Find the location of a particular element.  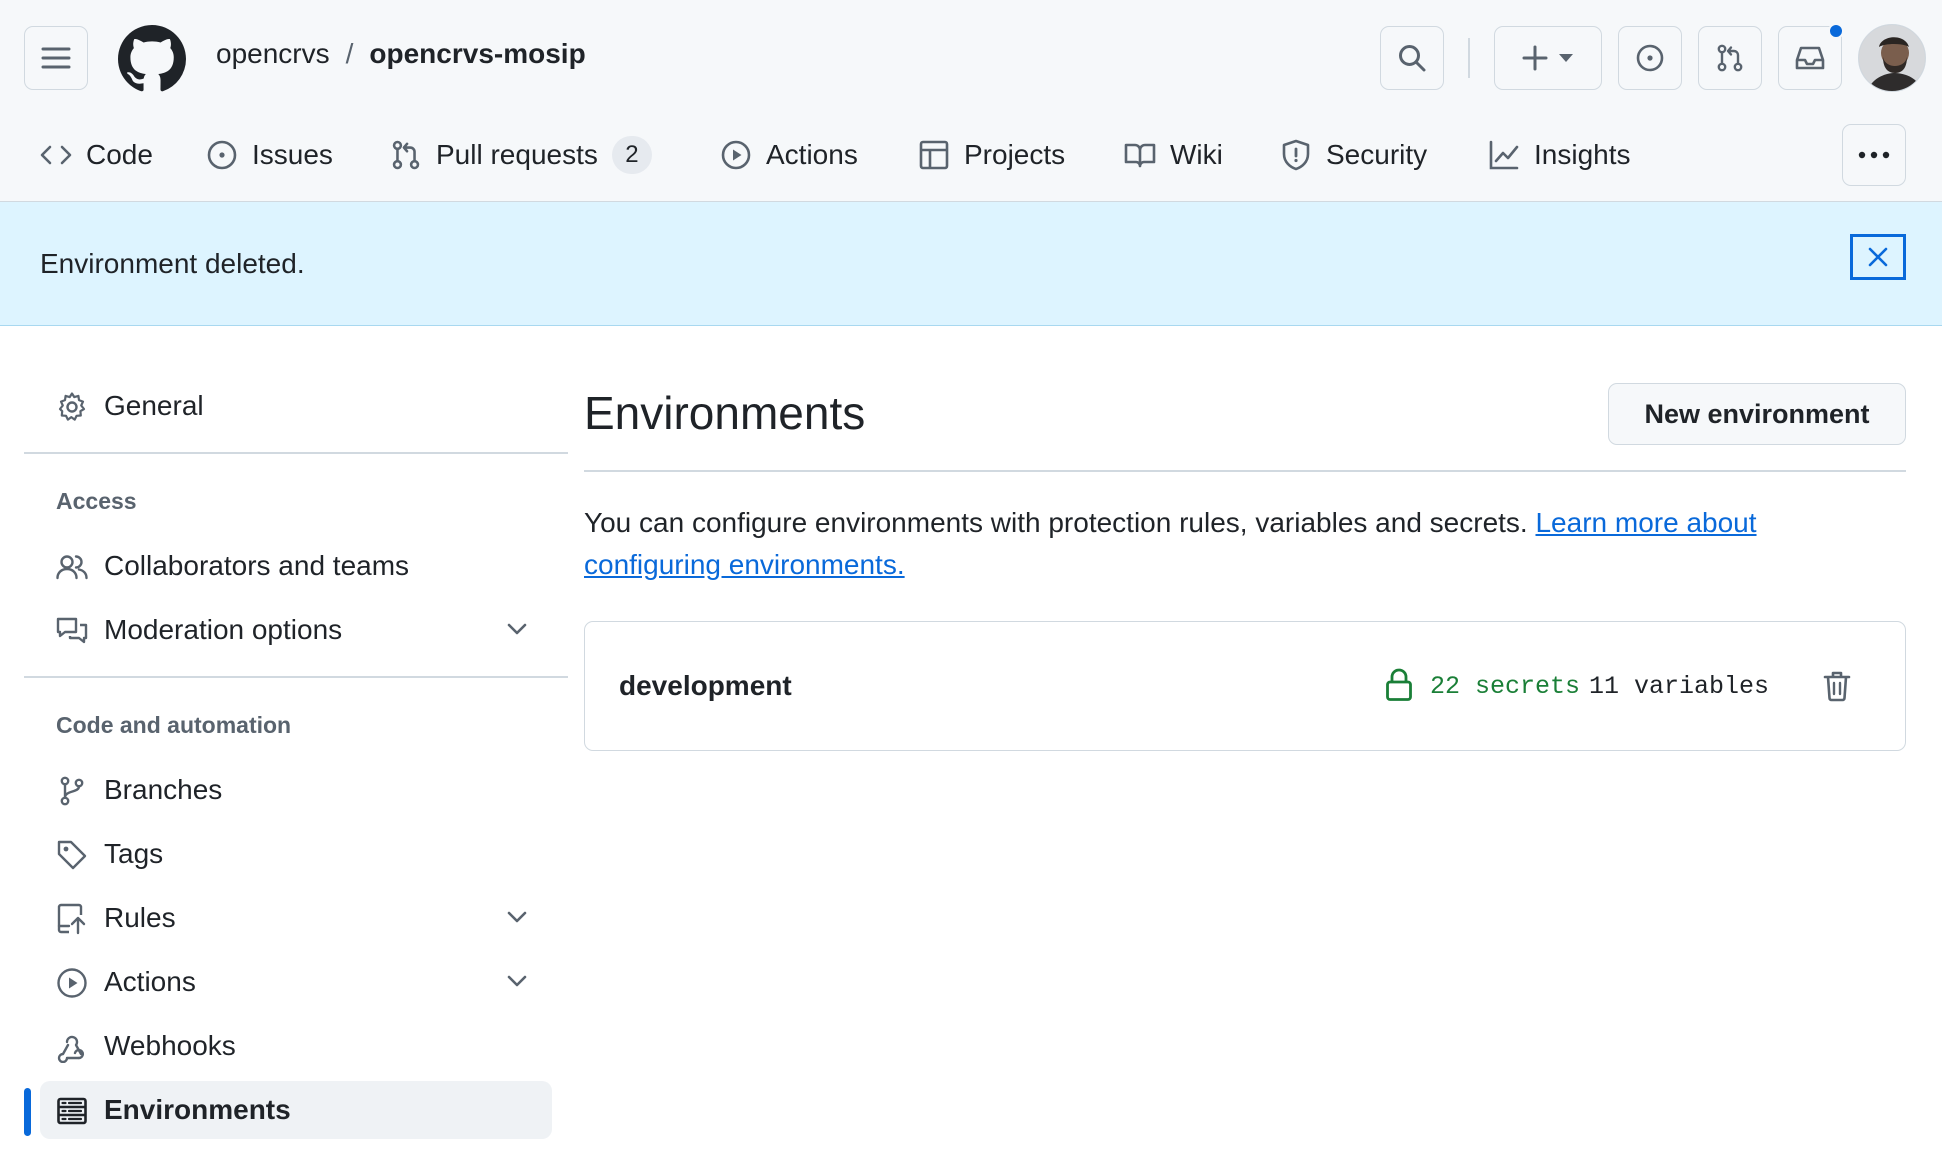

environment-name-link: development is located at coordinates (705, 686).